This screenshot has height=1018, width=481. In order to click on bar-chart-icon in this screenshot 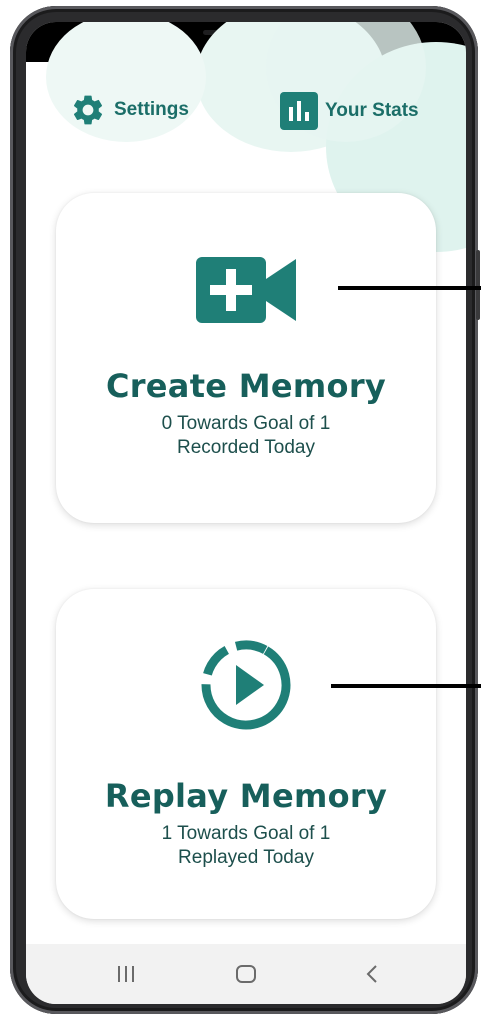, I will do `click(299, 111)`.